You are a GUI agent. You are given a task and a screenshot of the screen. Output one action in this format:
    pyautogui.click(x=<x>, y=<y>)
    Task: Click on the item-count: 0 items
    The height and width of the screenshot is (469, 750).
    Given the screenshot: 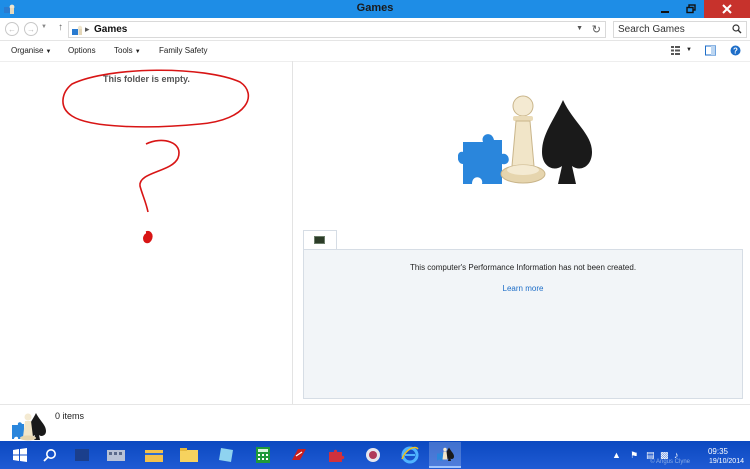 What is the action you would take?
    pyautogui.click(x=70, y=416)
    